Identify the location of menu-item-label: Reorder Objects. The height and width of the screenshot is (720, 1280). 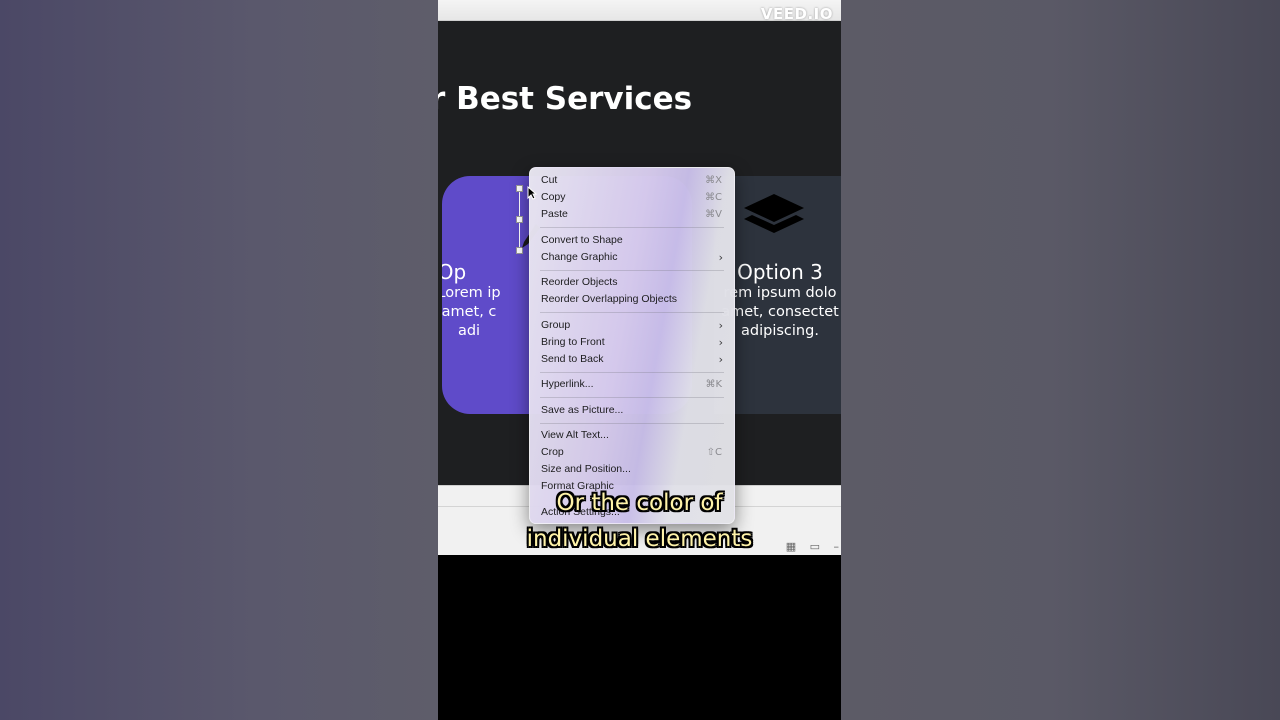
(579, 282).